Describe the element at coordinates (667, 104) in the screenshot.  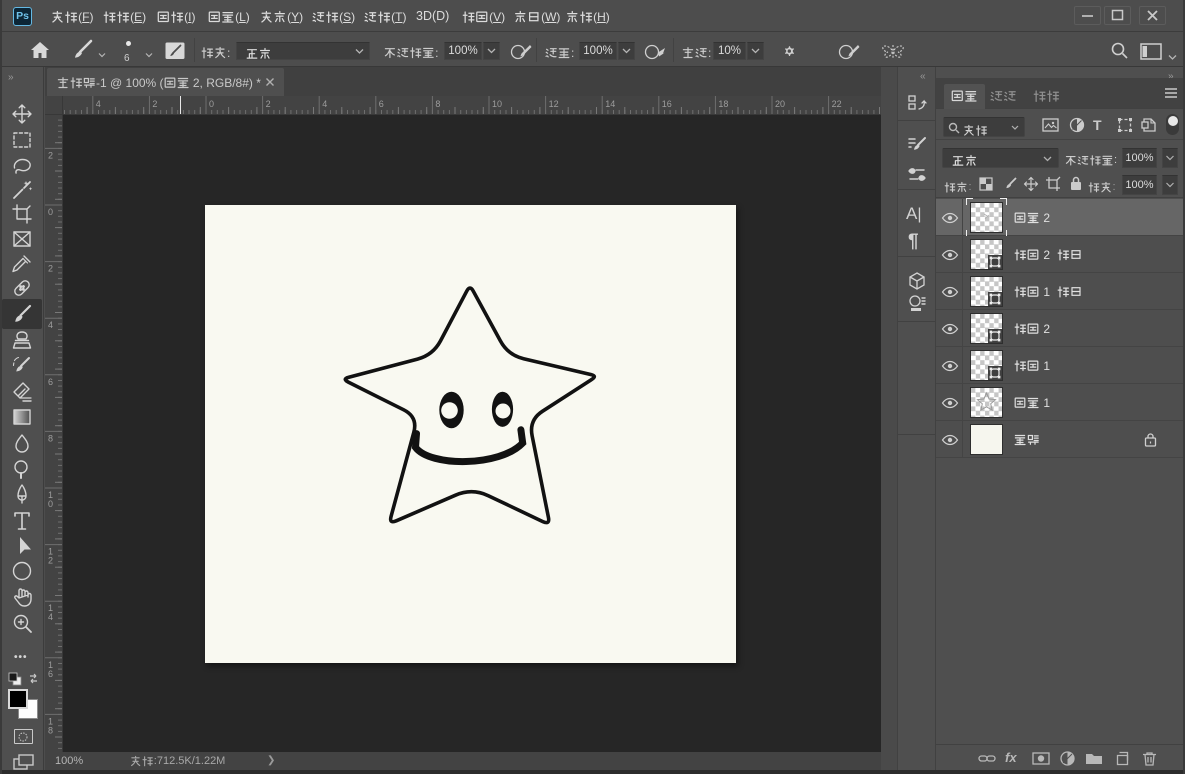
I see `svg-text: 16` at that location.